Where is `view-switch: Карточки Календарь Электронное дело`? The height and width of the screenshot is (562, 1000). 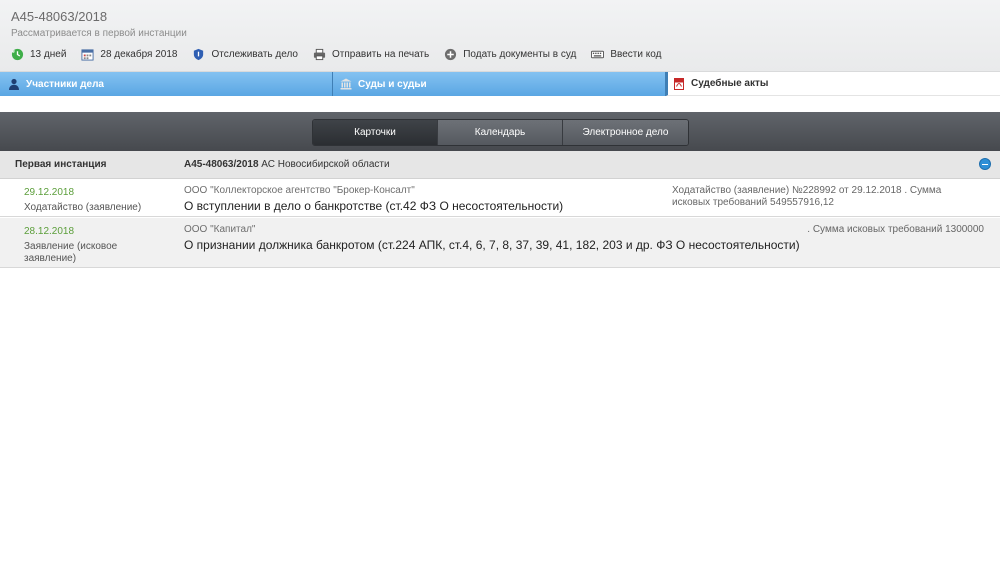
view-switch: Карточки Календарь Электронное дело is located at coordinates (500, 132).